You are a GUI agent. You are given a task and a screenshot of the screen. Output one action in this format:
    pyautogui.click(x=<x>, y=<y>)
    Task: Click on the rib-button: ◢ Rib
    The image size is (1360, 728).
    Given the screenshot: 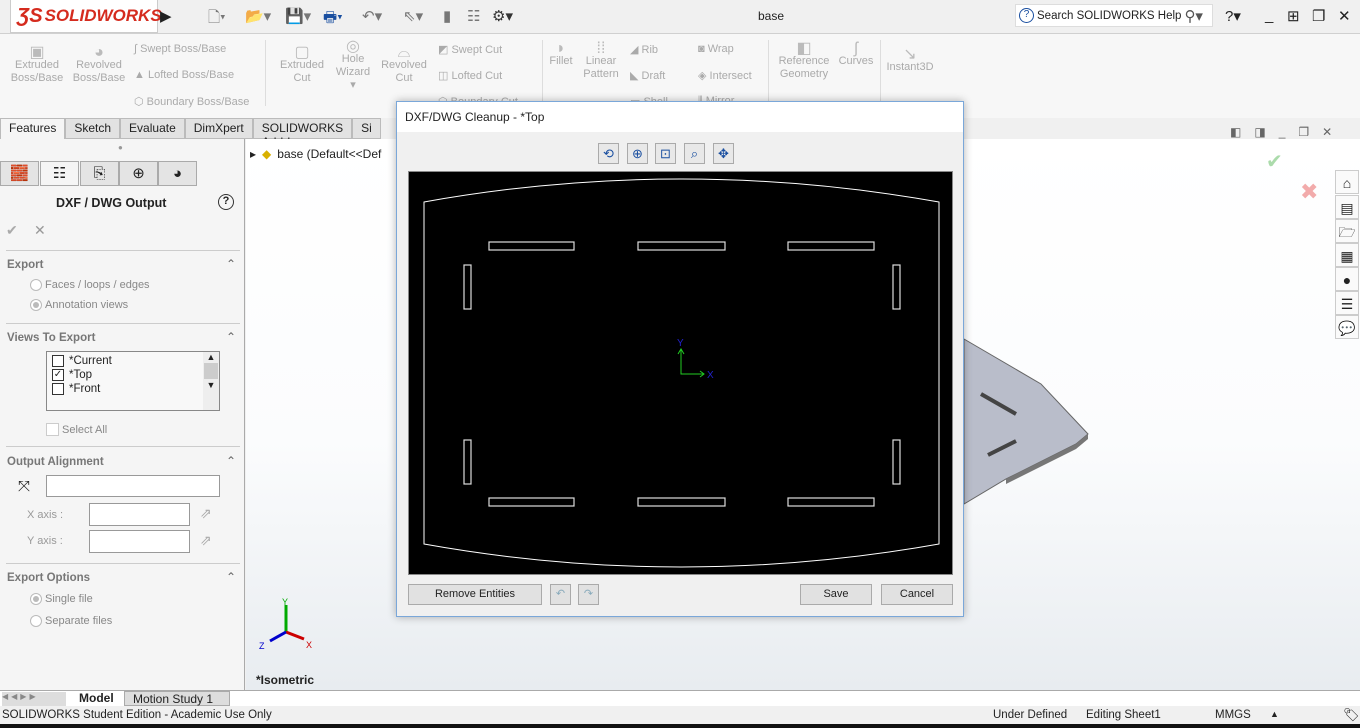 What is the action you would take?
    pyautogui.click(x=644, y=49)
    